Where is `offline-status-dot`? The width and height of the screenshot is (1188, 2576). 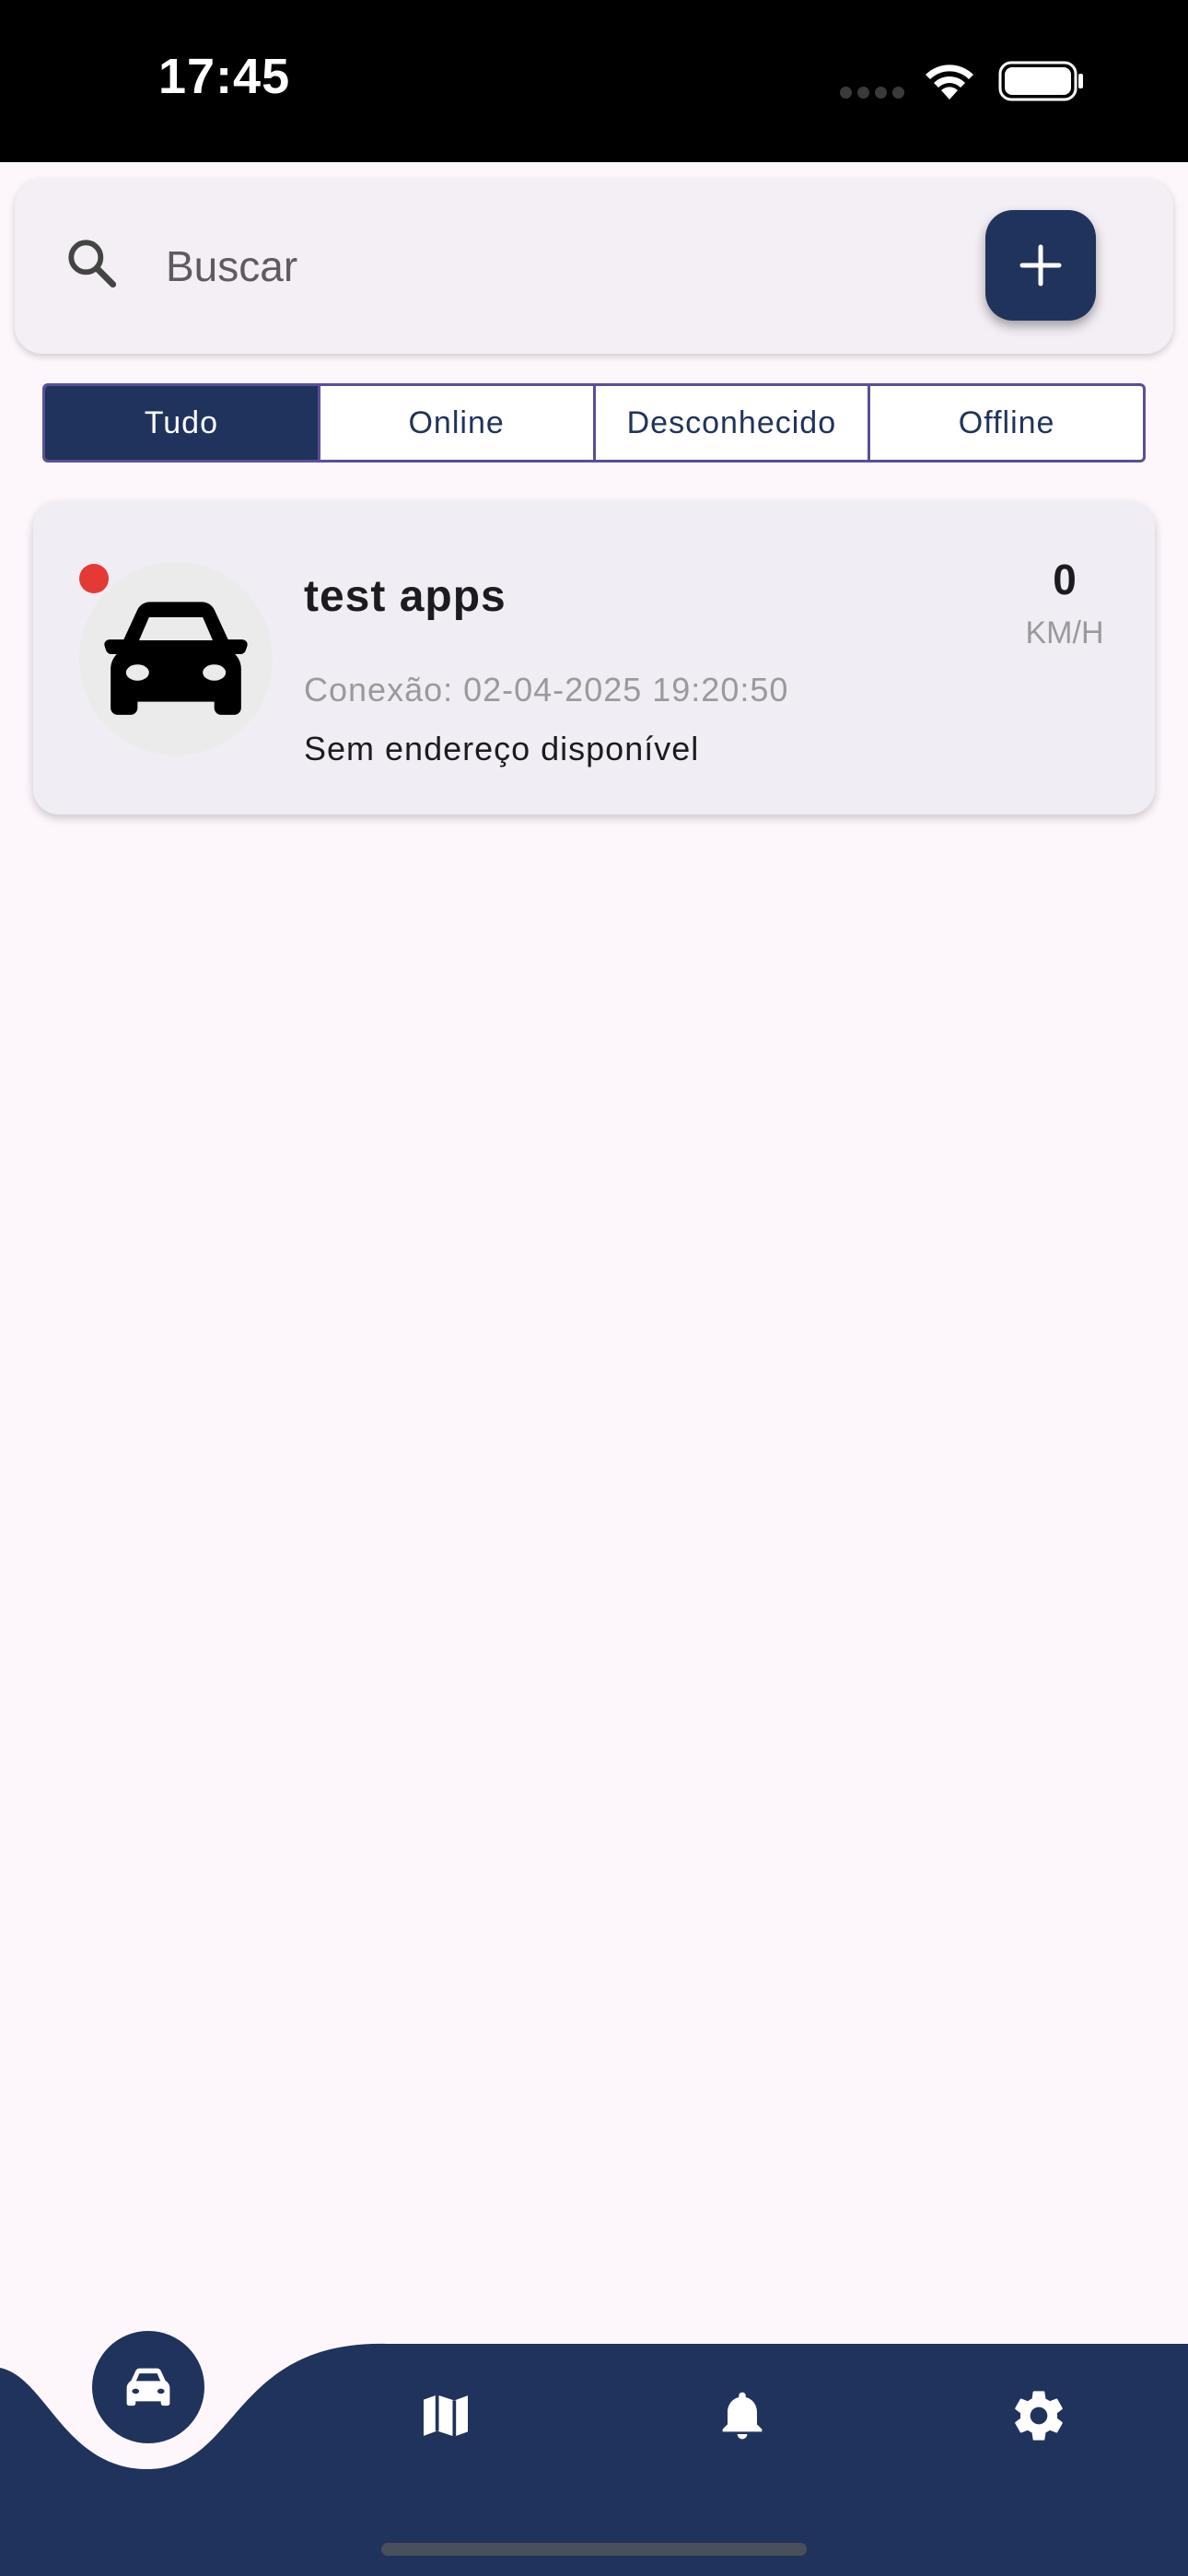
offline-status-dot is located at coordinates (94, 578).